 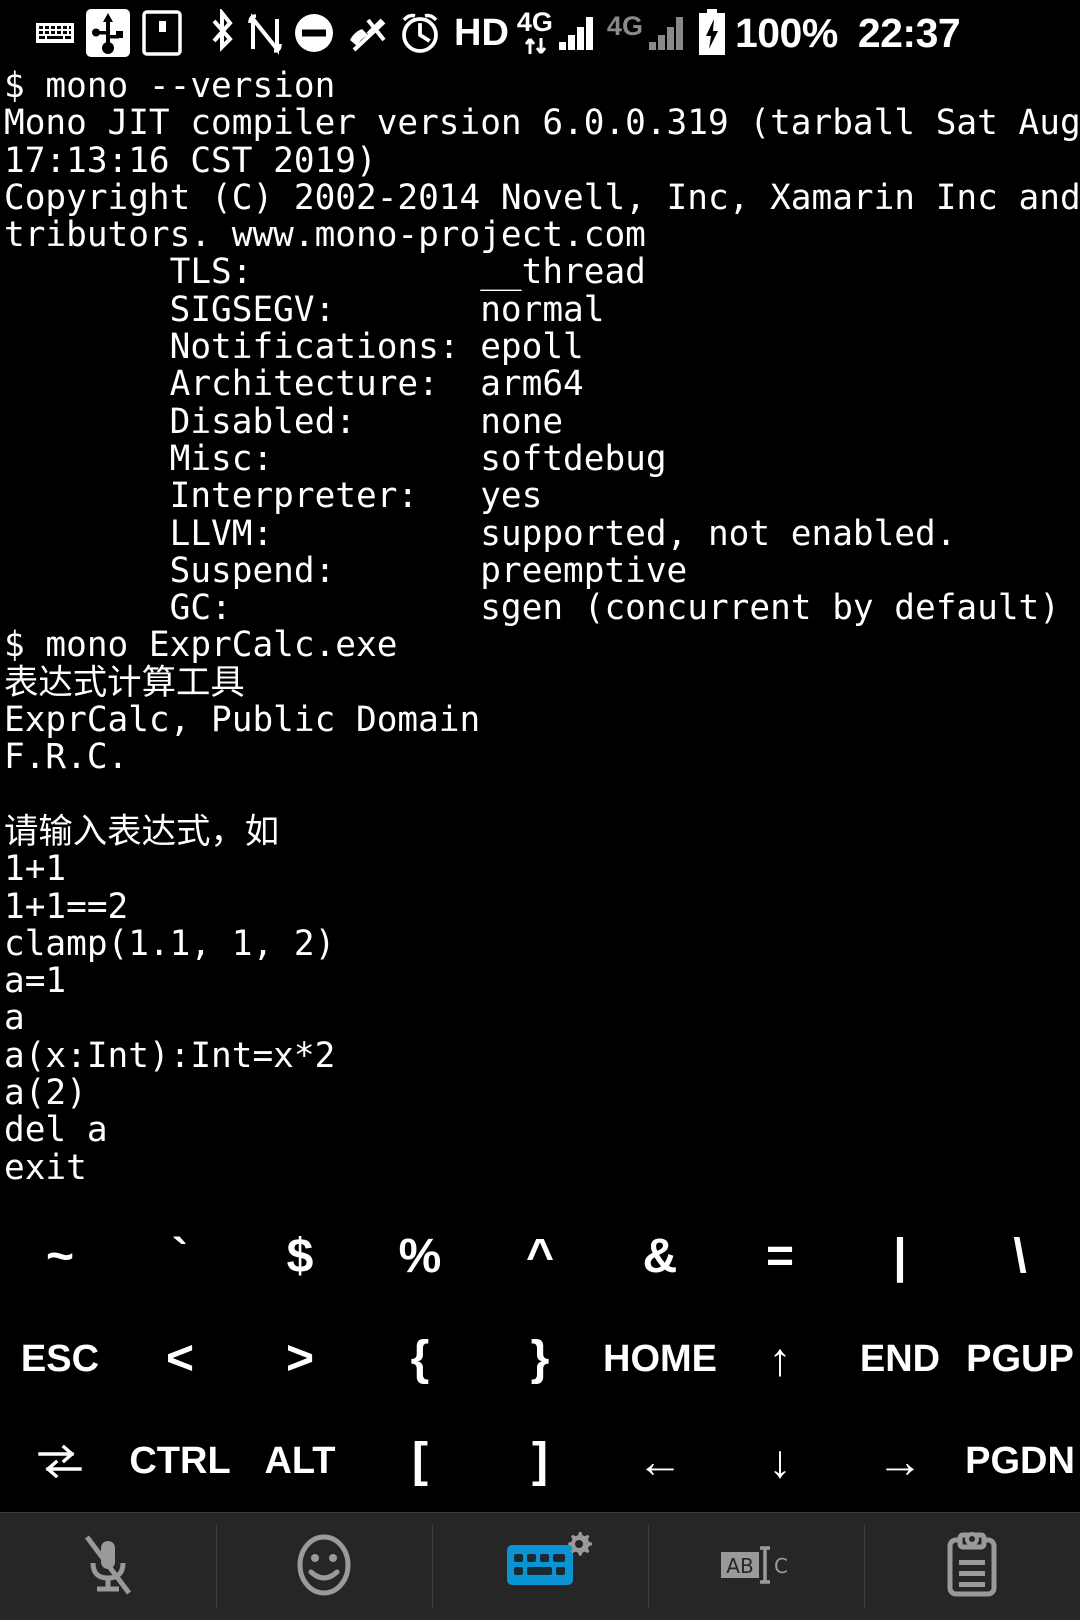 I want to click on key-ctrl: CTRL, so click(x=180, y=1461).